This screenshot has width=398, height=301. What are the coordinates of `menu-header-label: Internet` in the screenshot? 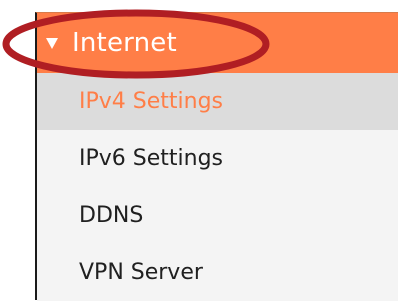 It's located at (124, 43).